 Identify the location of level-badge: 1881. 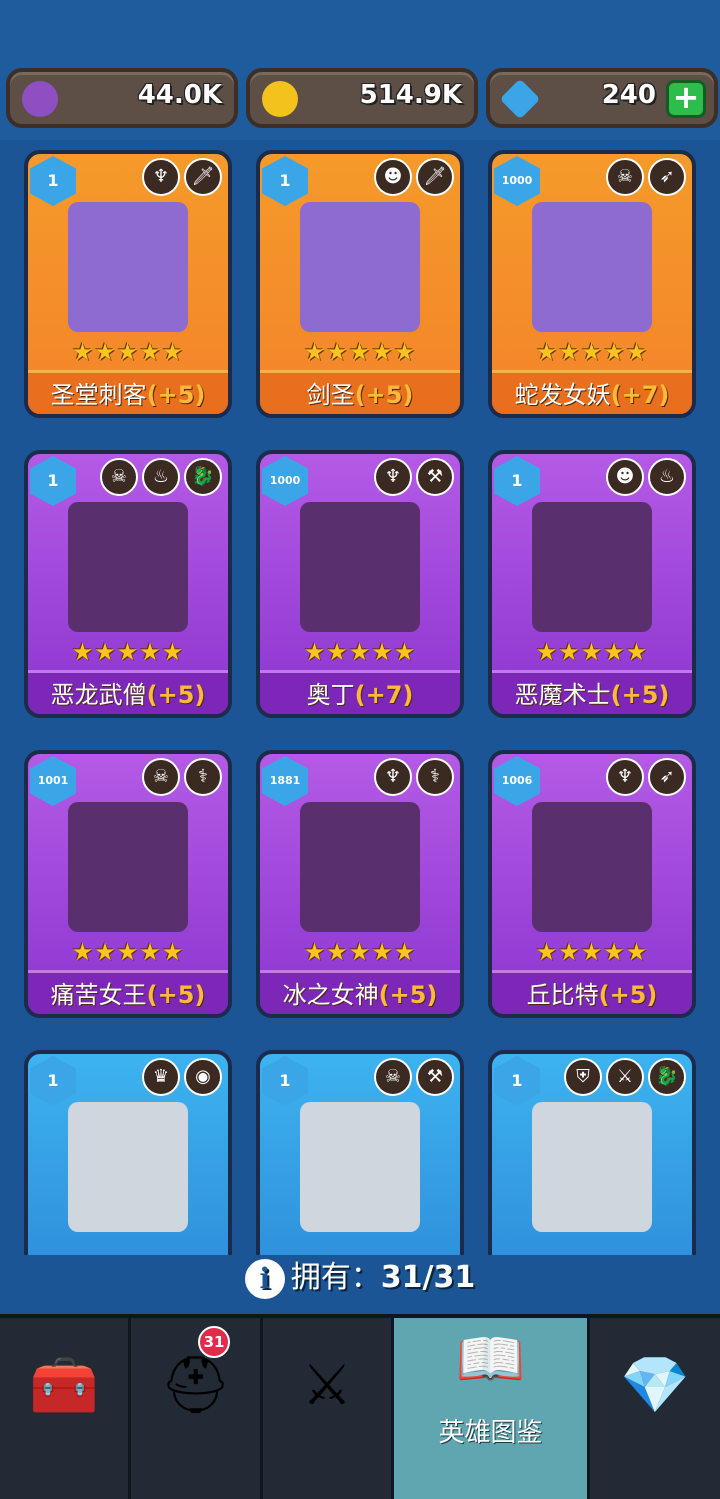
(285, 781).